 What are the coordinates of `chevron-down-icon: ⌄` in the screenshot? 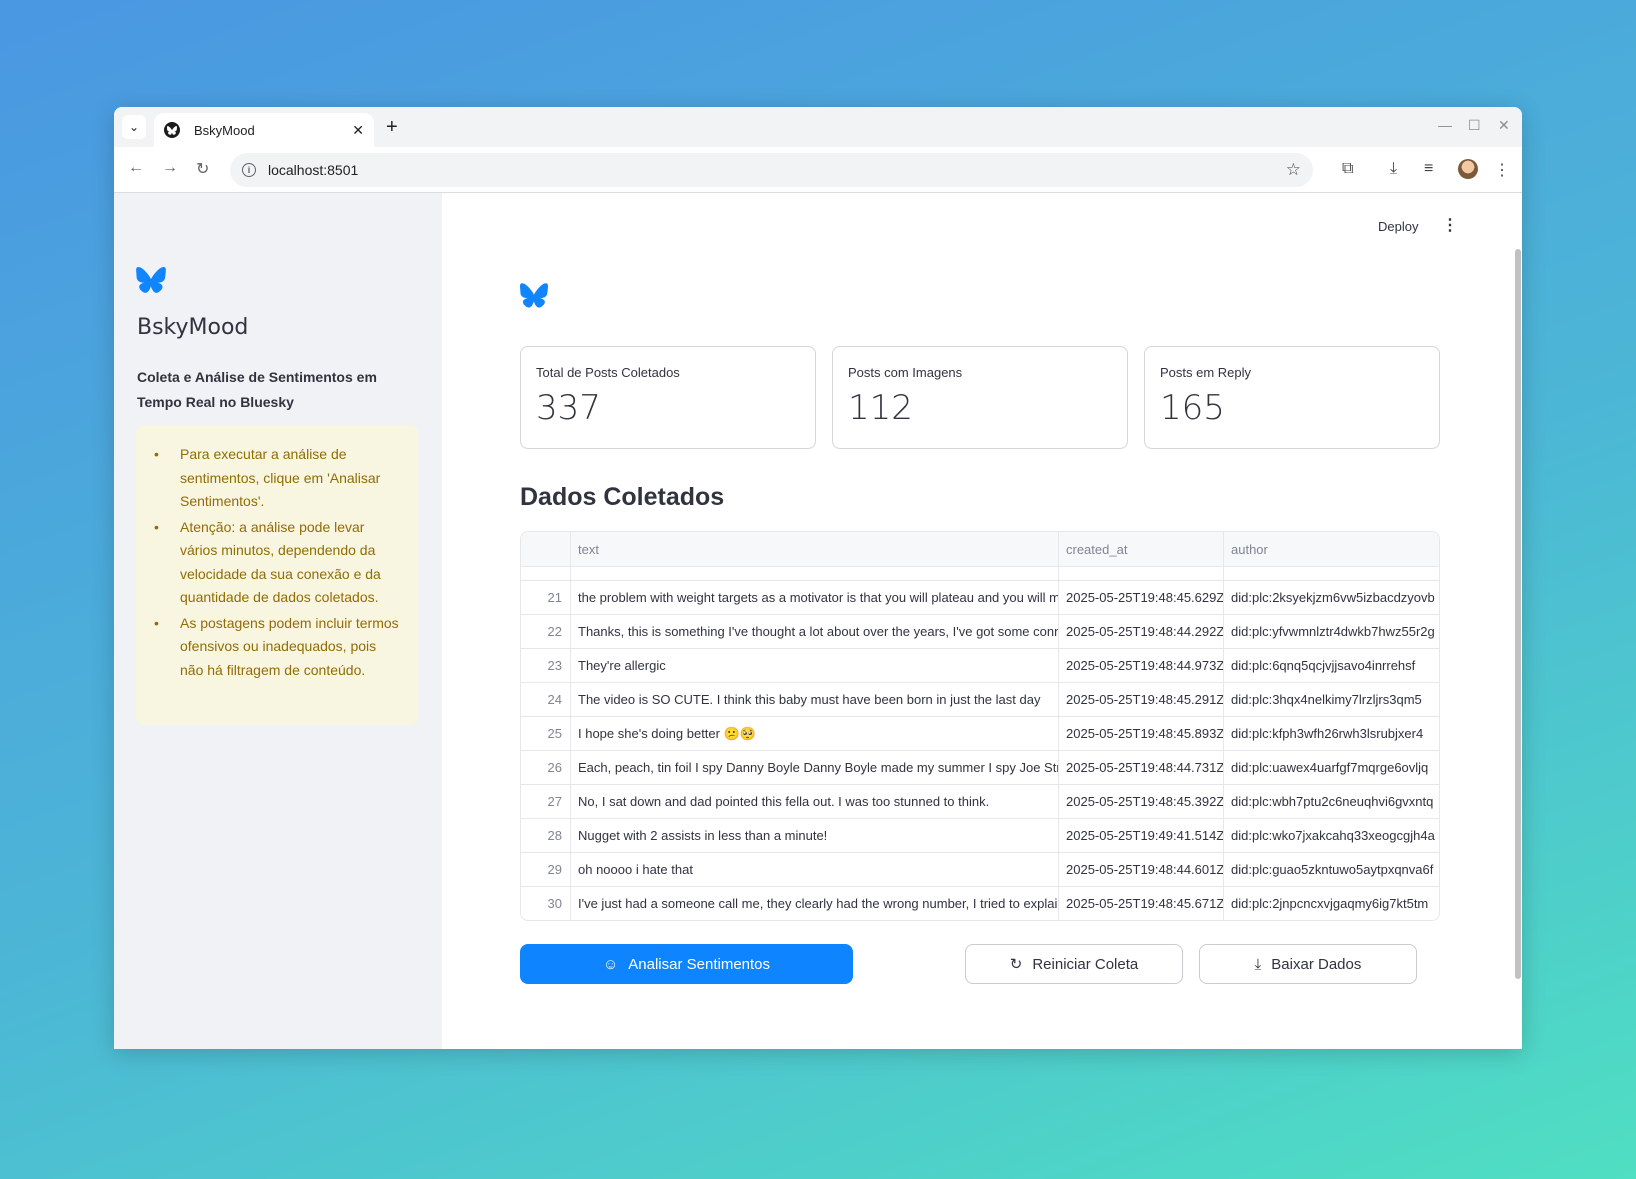 It's located at (134, 127).